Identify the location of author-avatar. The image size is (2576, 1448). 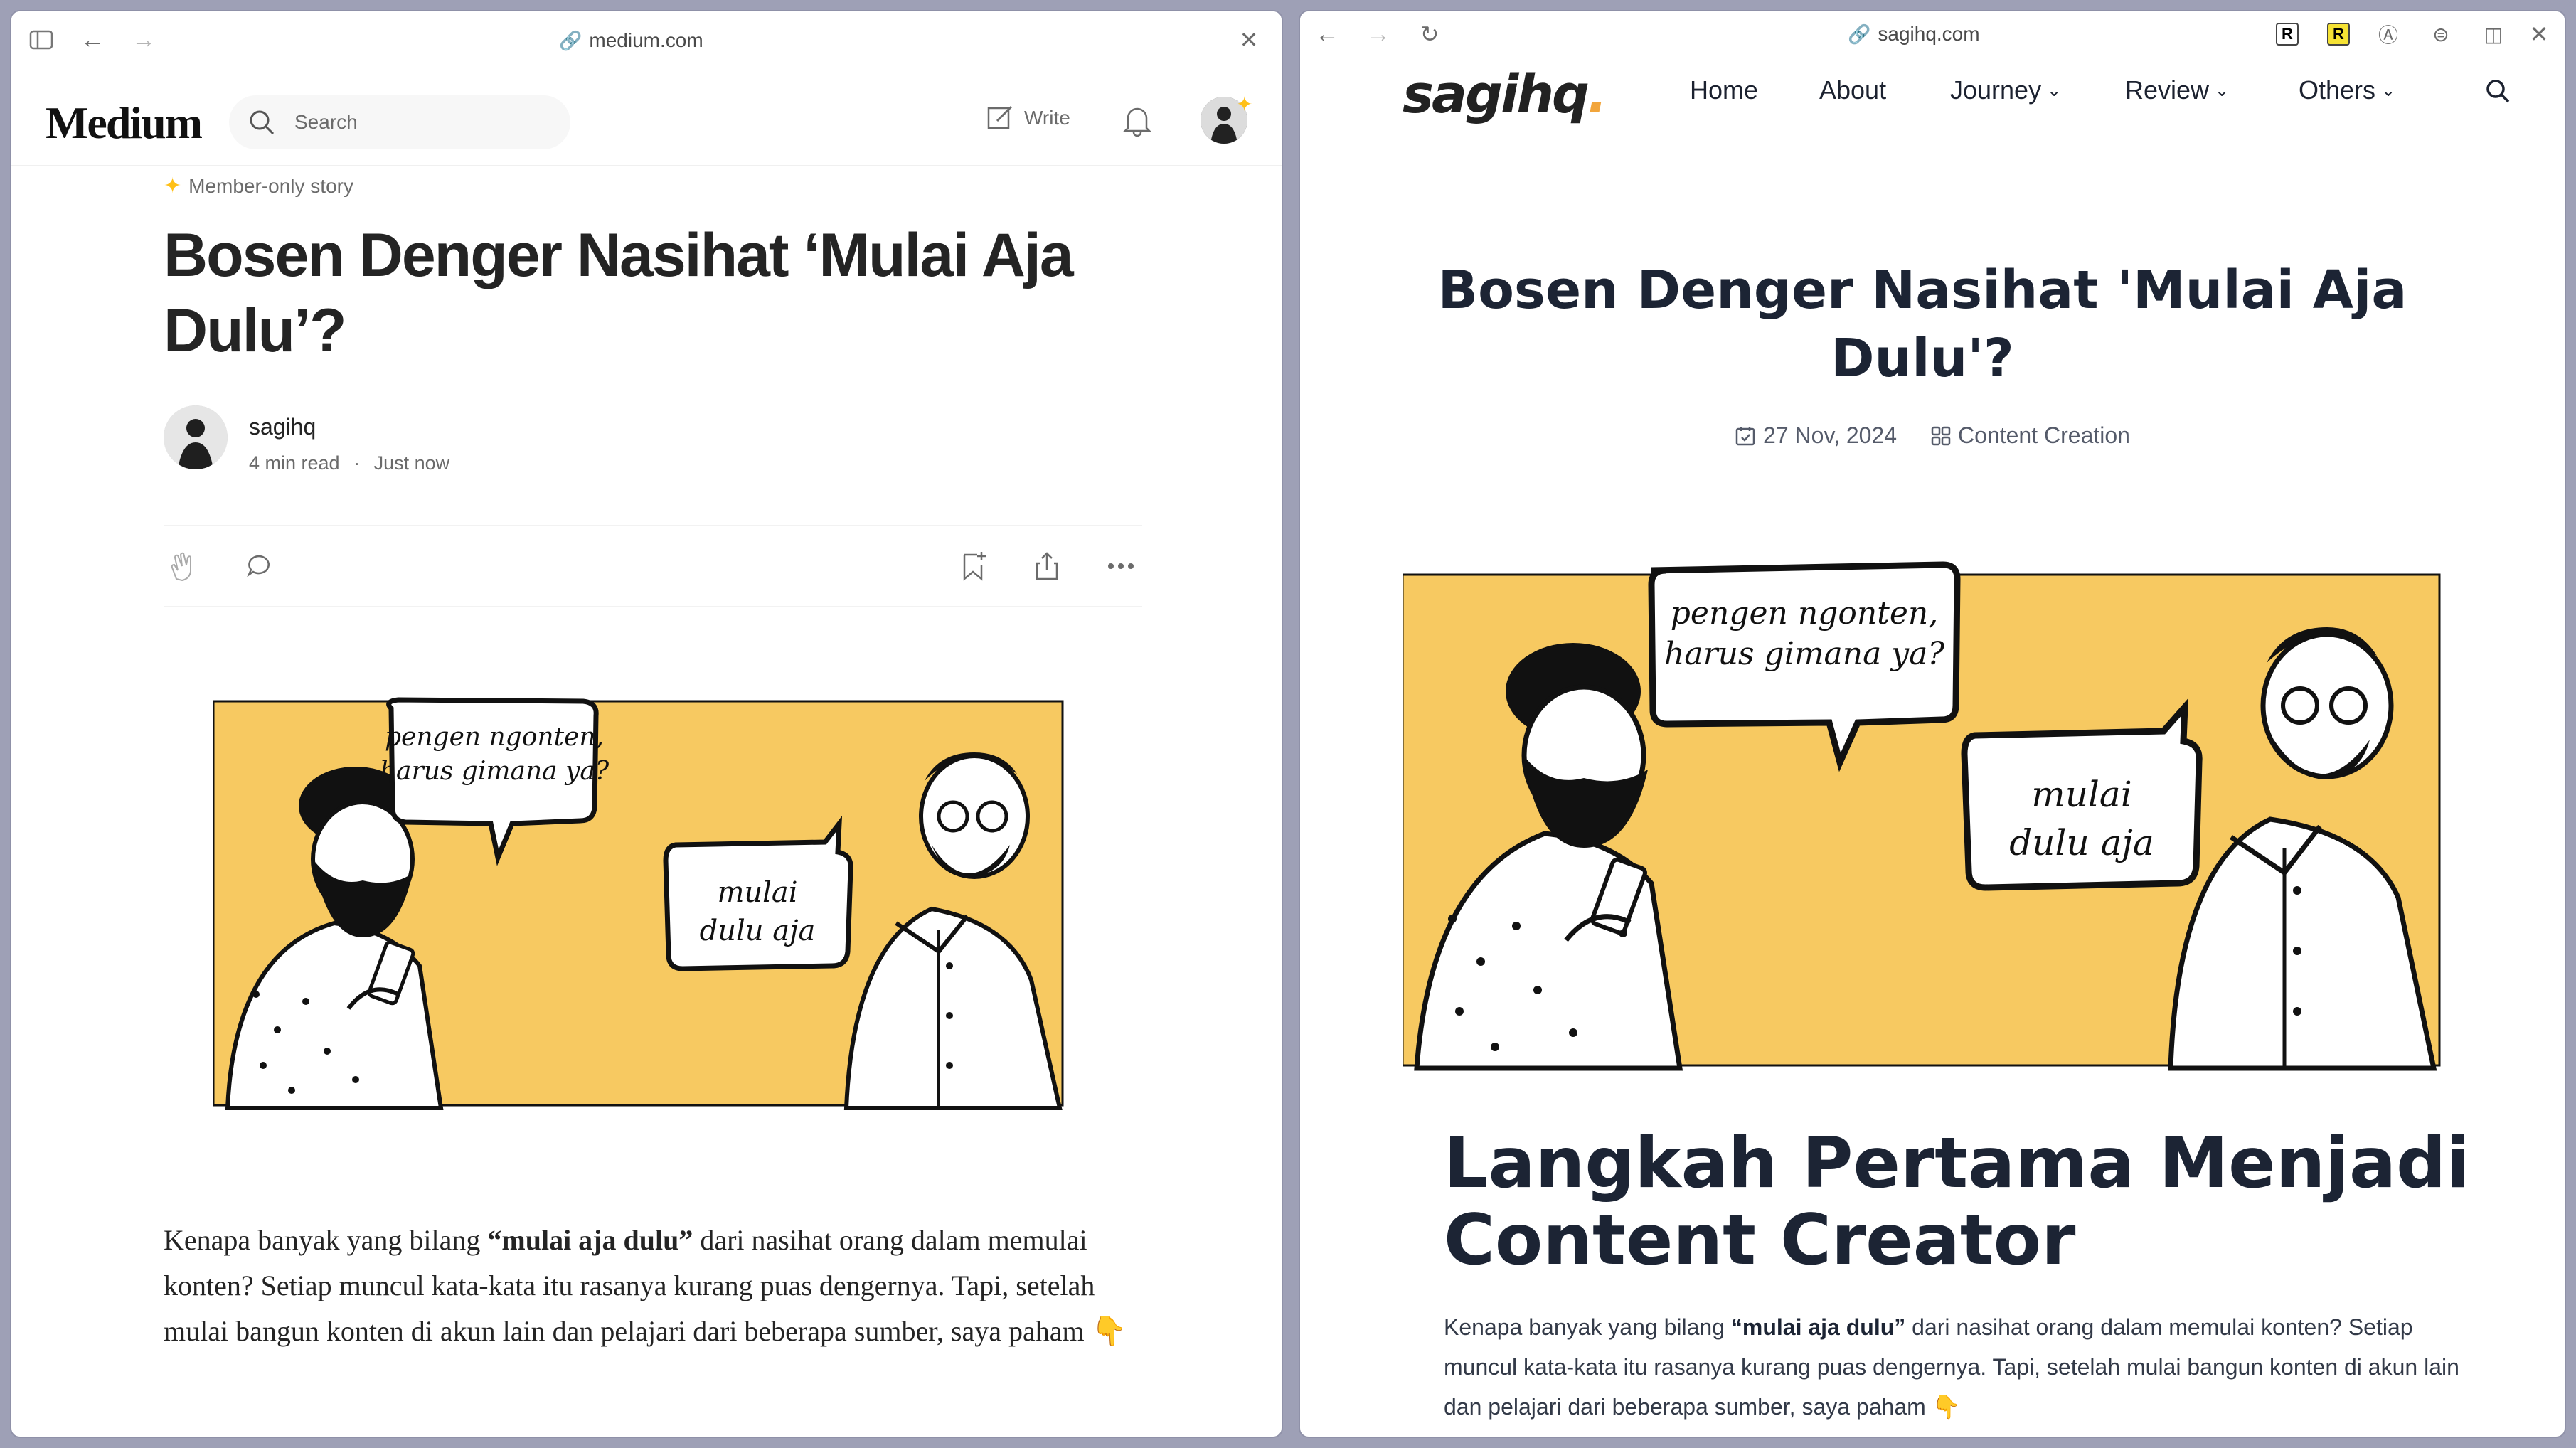
(196, 437).